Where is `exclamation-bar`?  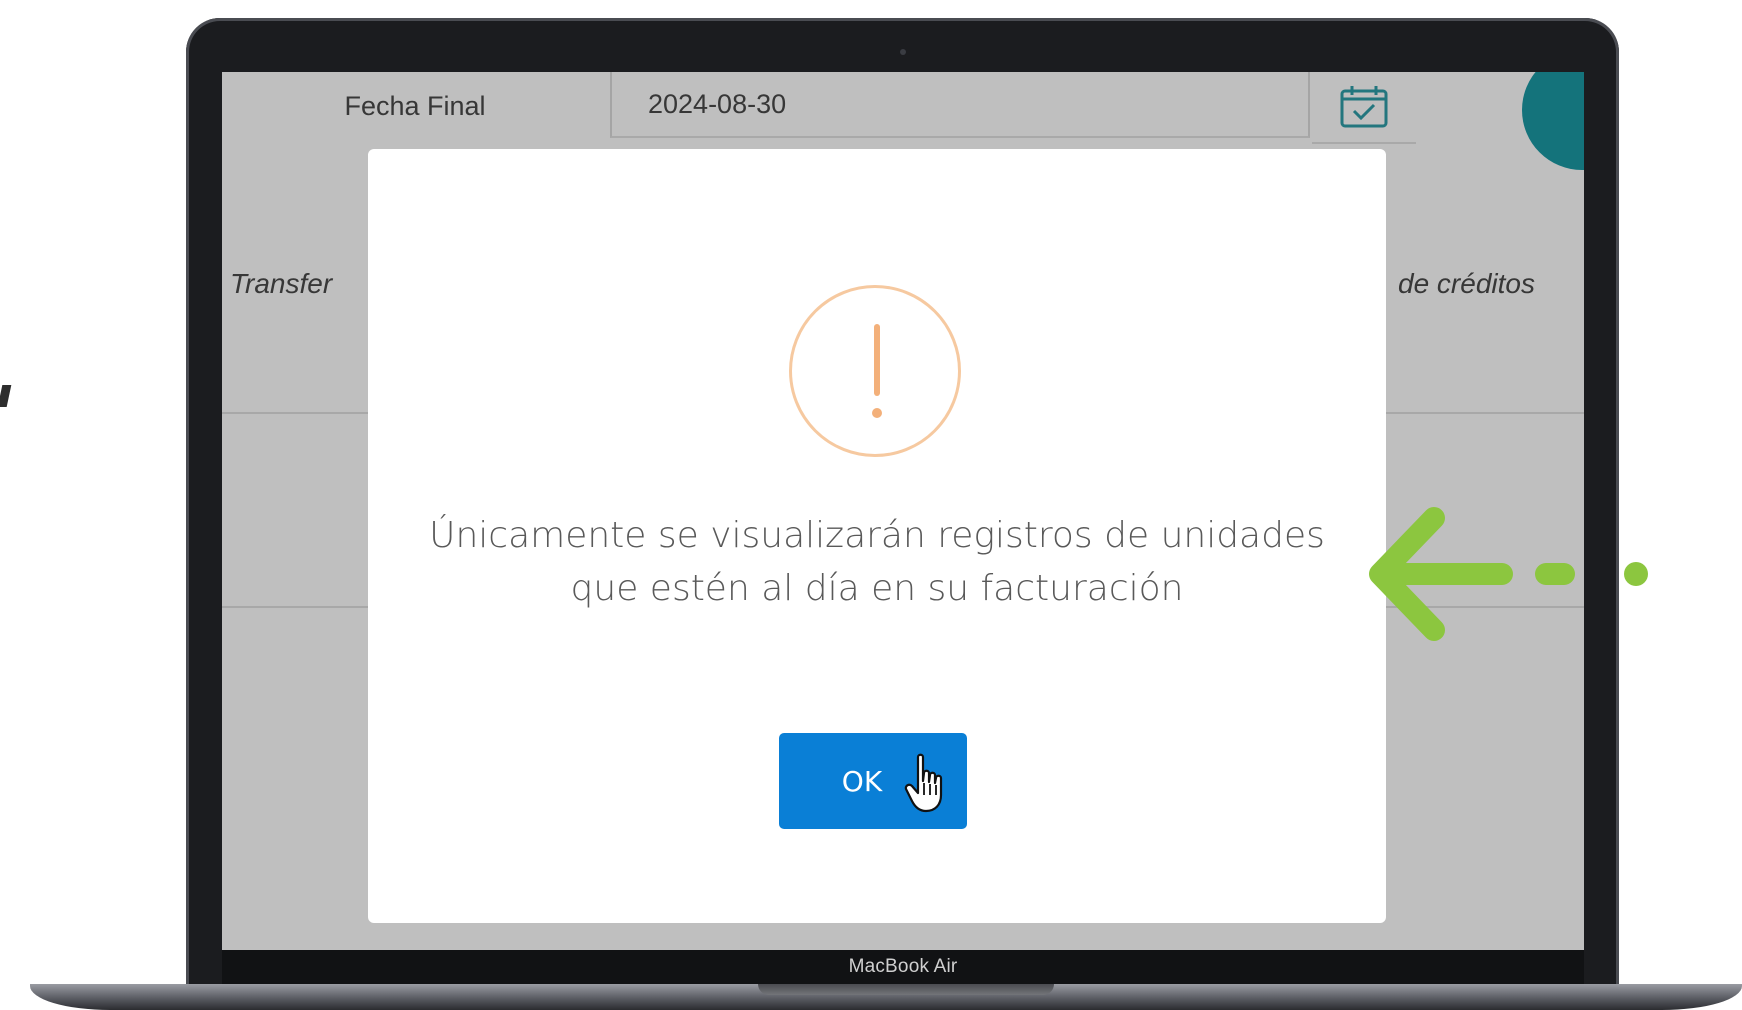
exclamation-bar is located at coordinates (877, 360).